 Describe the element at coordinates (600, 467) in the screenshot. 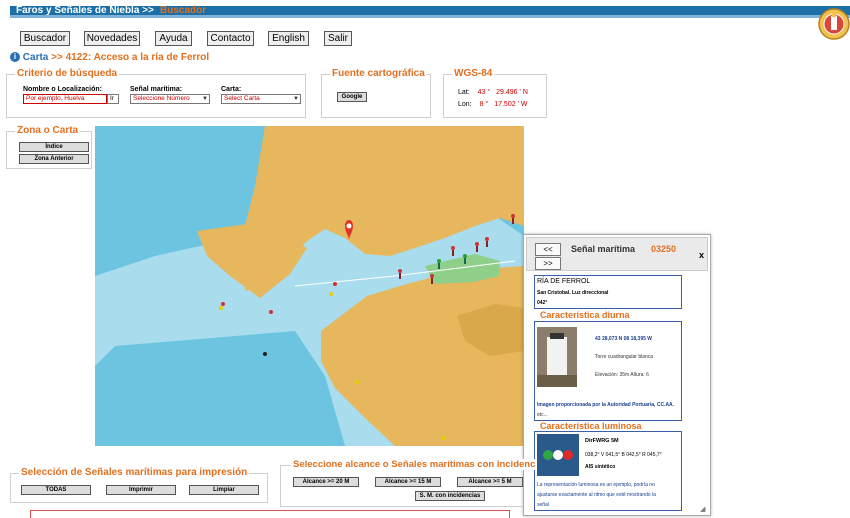

I see `ais-label: AIS sintético` at that location.